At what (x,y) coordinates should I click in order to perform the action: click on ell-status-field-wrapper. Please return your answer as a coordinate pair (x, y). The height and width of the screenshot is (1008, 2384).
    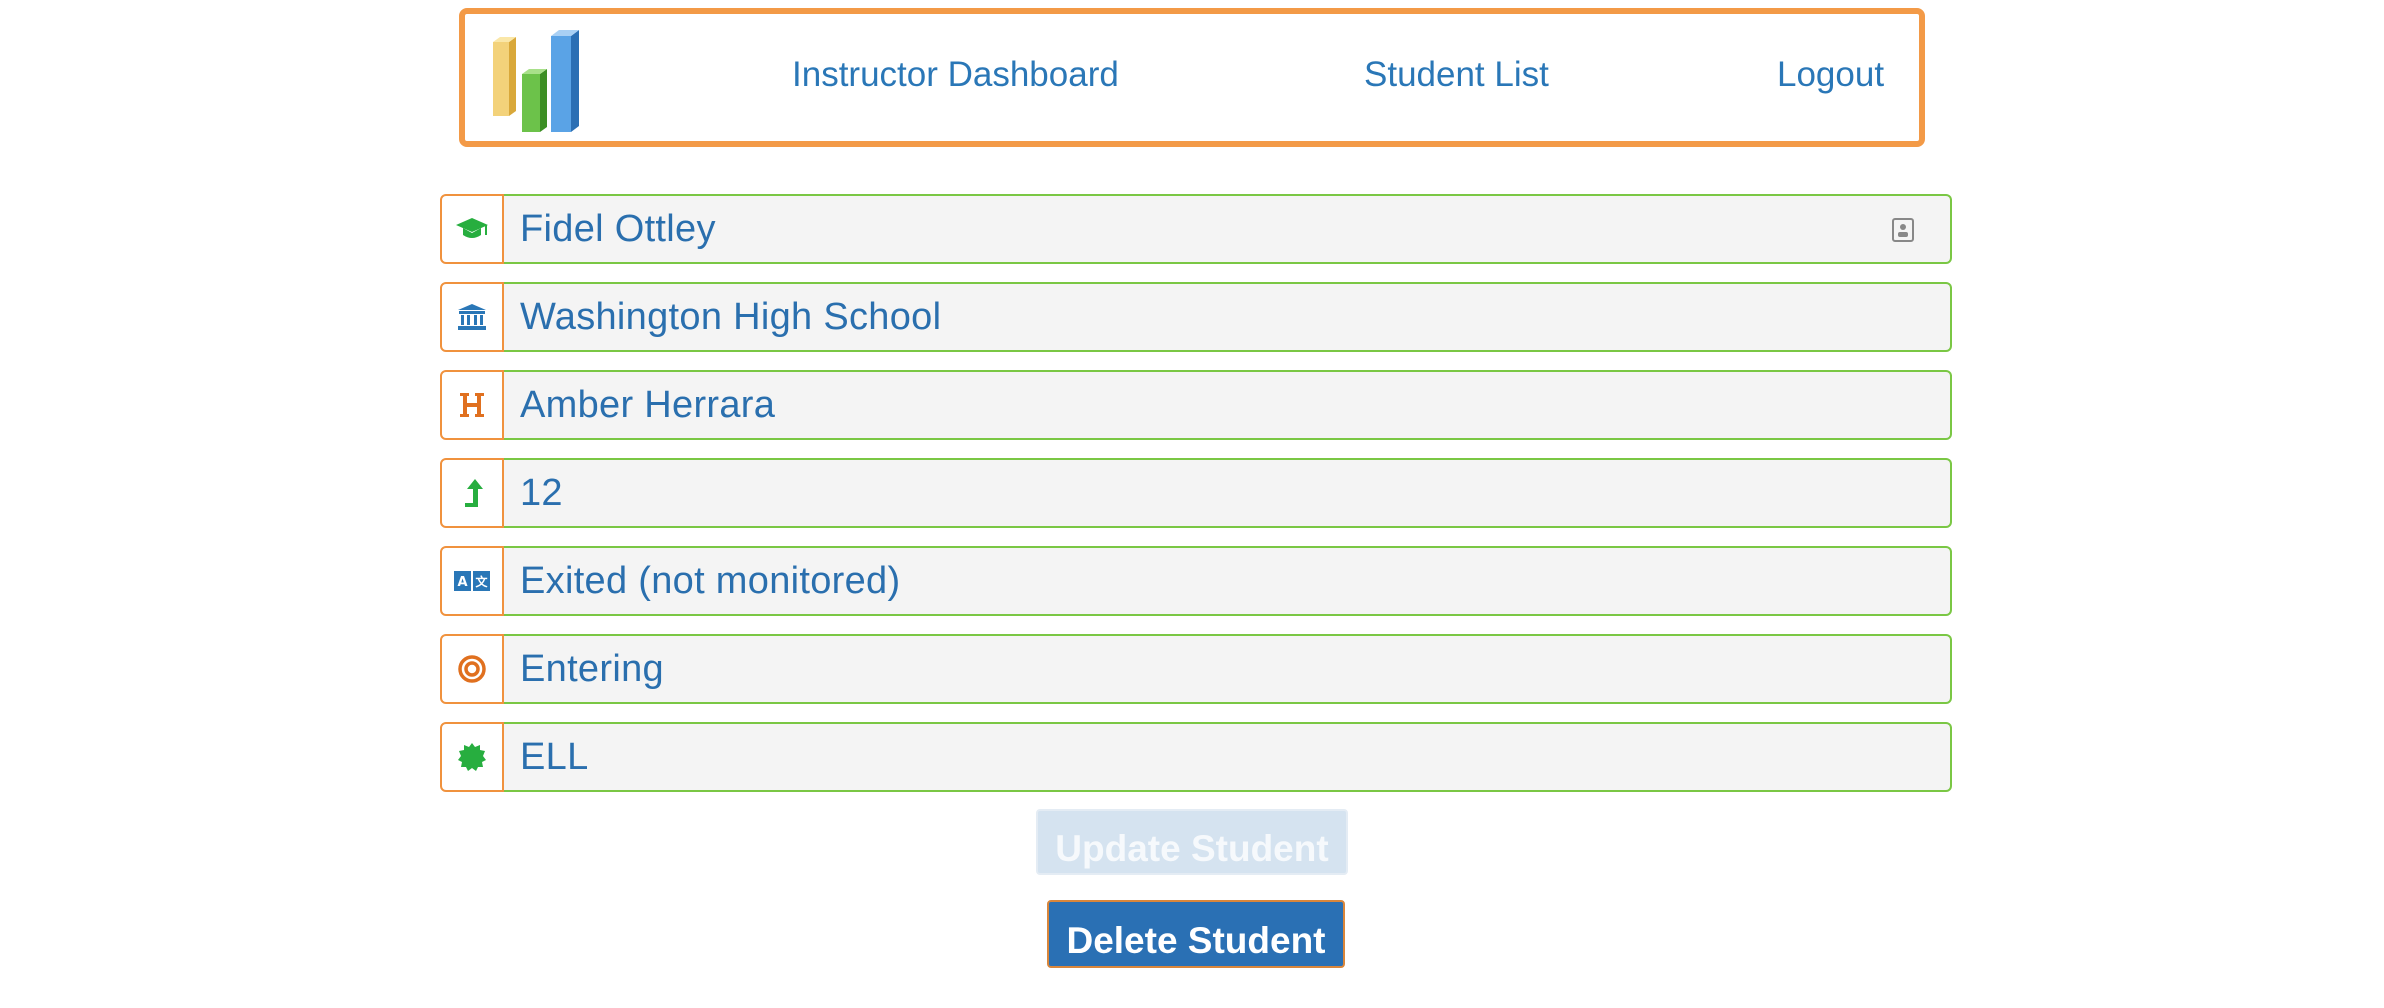
    Looking at the image, I should click on (1228, 581).